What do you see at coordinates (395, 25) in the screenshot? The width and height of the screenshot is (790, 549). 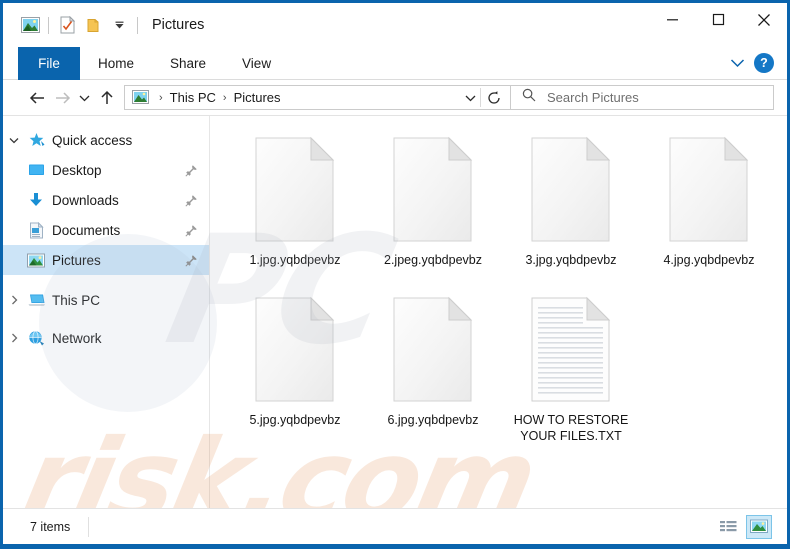 I see `title-bar: Pictures` at bounding box center [395, 25].